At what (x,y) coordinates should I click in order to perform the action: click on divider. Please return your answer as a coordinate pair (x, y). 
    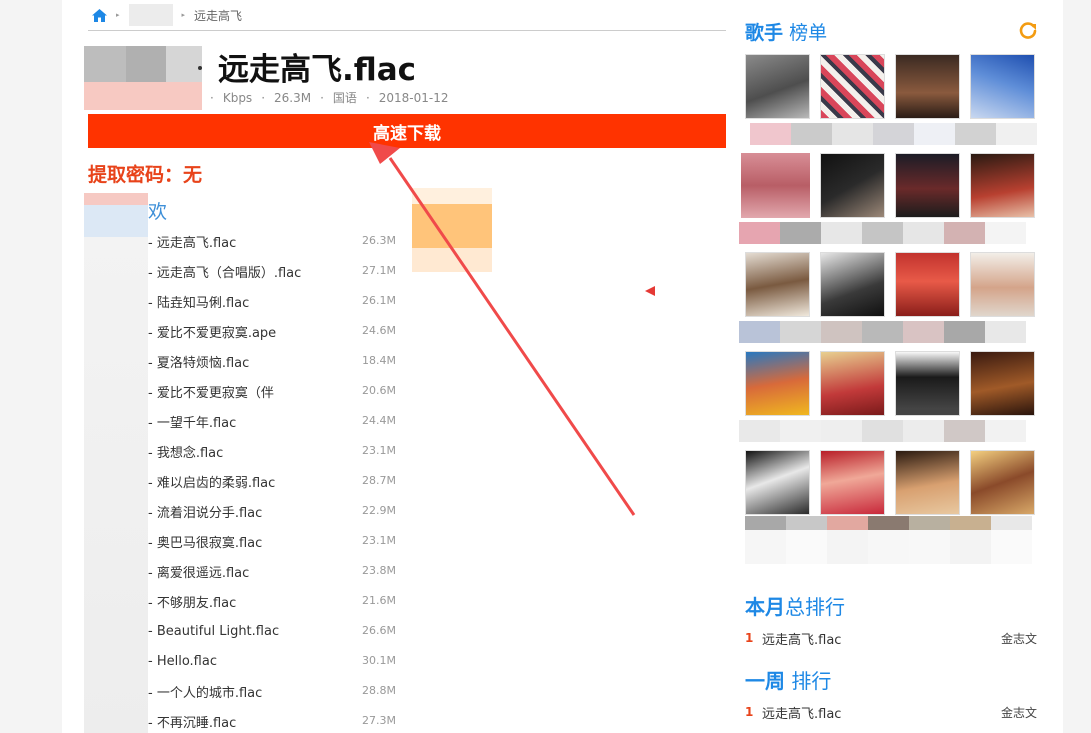
    Looking at the image, I should click on (407, 30).